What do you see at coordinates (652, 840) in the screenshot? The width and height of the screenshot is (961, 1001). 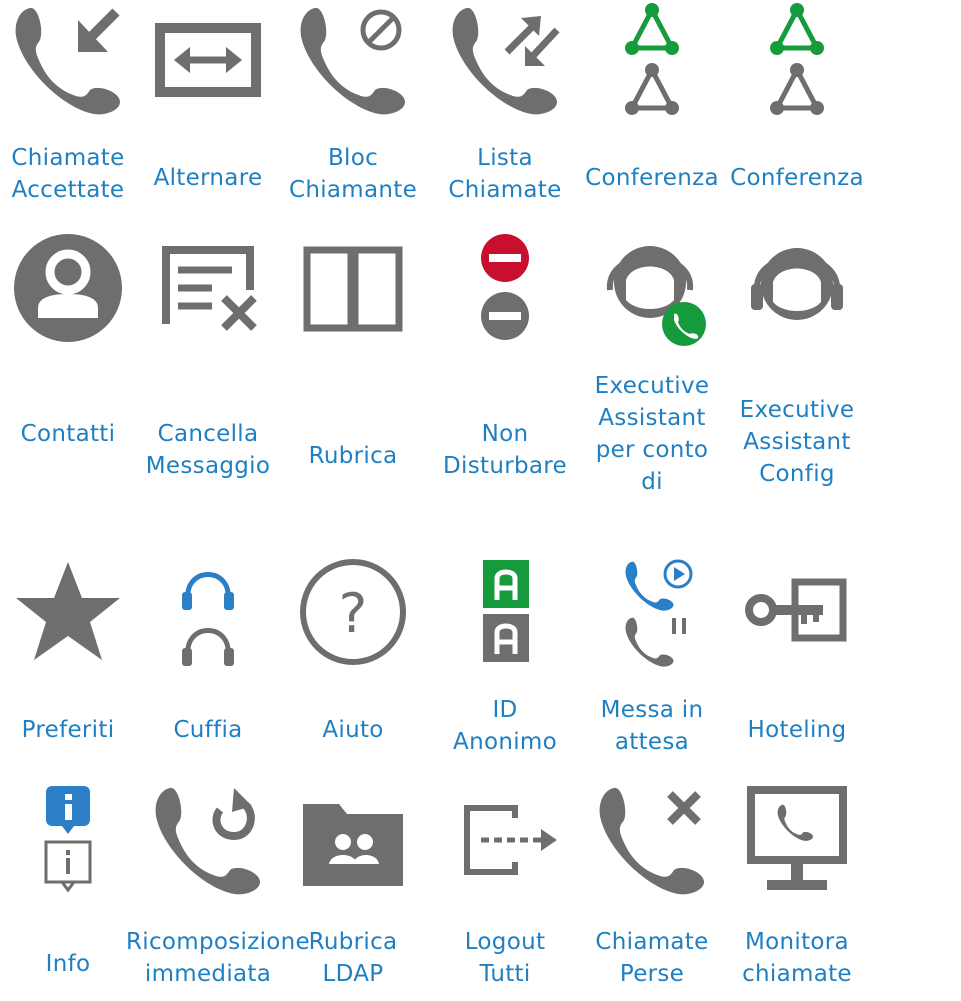 I see `missed-call-icon` at bounding box center [652, 840].